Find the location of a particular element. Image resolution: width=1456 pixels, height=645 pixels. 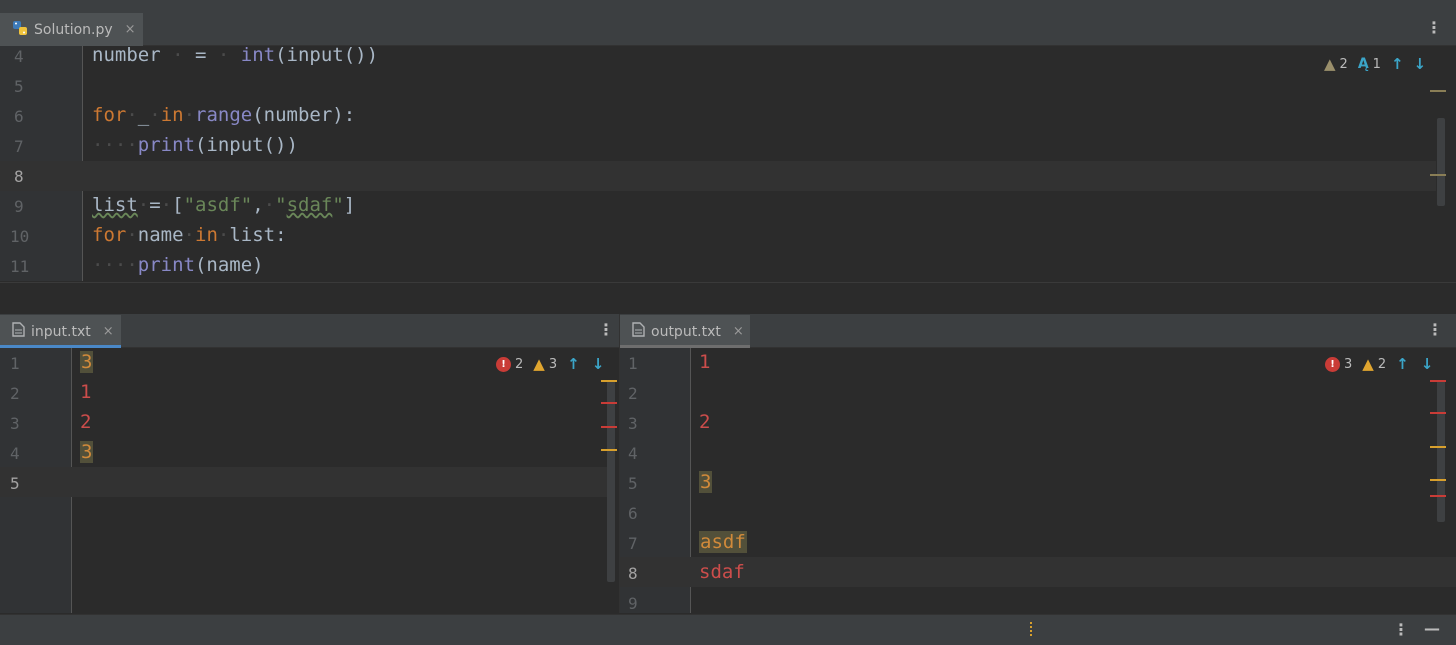

code-token: ···· is located at coordinates (115, 265).